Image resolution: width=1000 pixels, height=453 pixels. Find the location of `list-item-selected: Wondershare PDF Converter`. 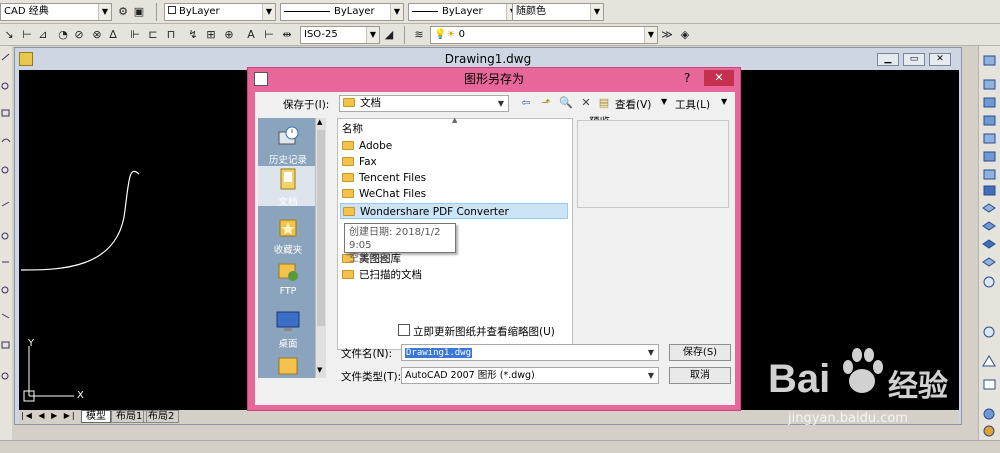

list-item-selected: Wondershare PDF Converter is located at coordinates (454, 211).